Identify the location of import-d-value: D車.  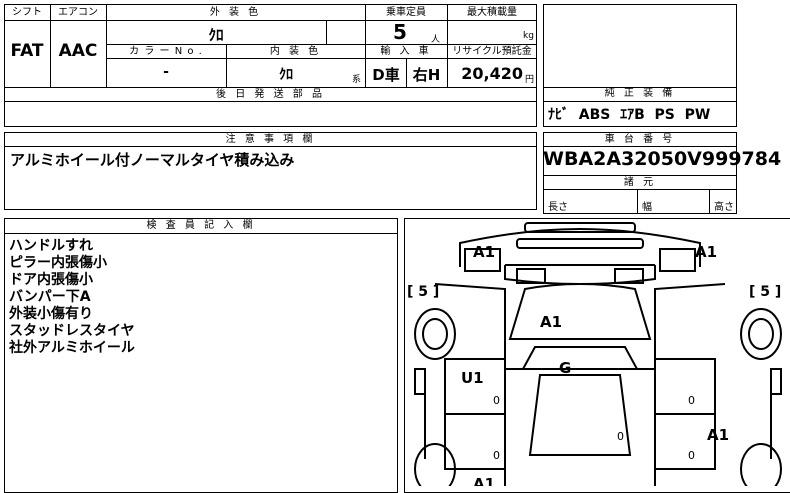
(386, 75).